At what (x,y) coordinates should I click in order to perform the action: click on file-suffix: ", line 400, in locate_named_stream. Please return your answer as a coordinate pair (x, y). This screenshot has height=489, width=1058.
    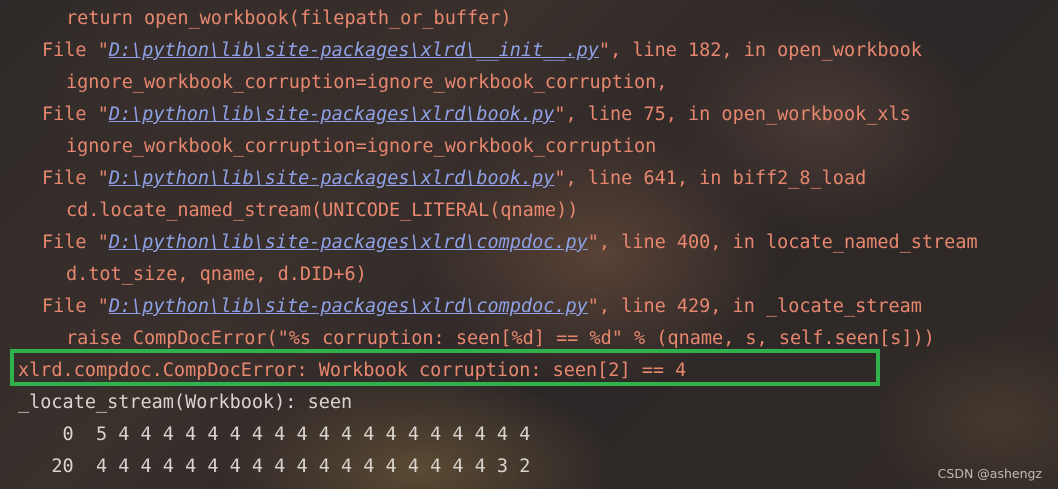
    Looking at the image, I should click on (782, 242).